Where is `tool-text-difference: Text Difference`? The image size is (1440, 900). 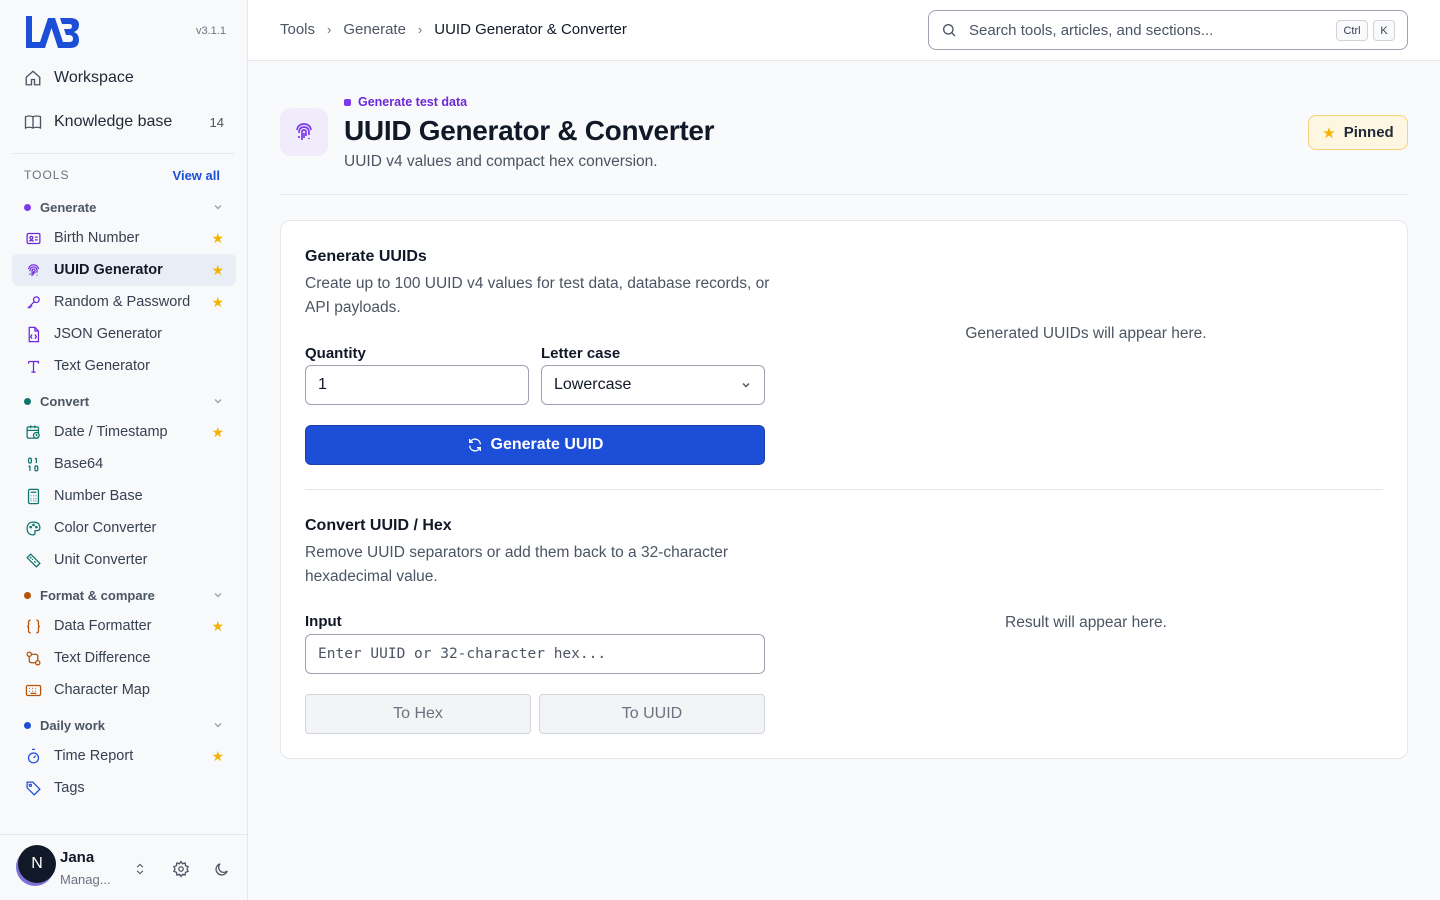
tool-text-difference: Text Difference is located at coordinates (124, 658).